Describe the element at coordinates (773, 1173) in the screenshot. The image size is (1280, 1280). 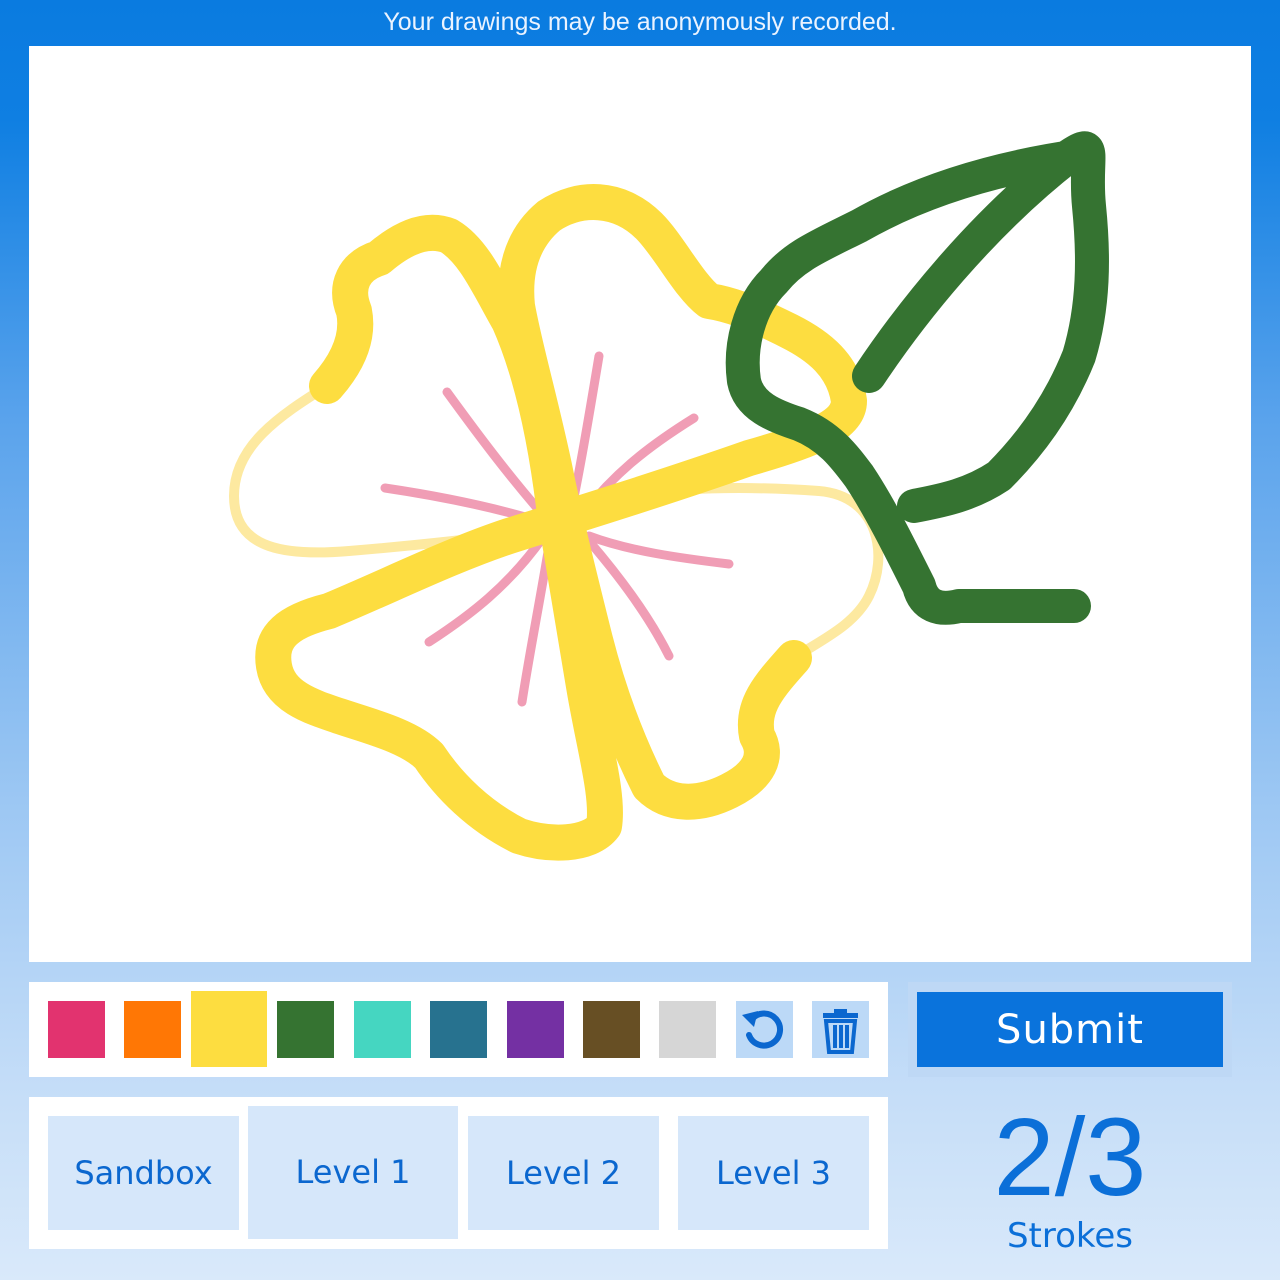
I see `level-3: Level 3` at that location.